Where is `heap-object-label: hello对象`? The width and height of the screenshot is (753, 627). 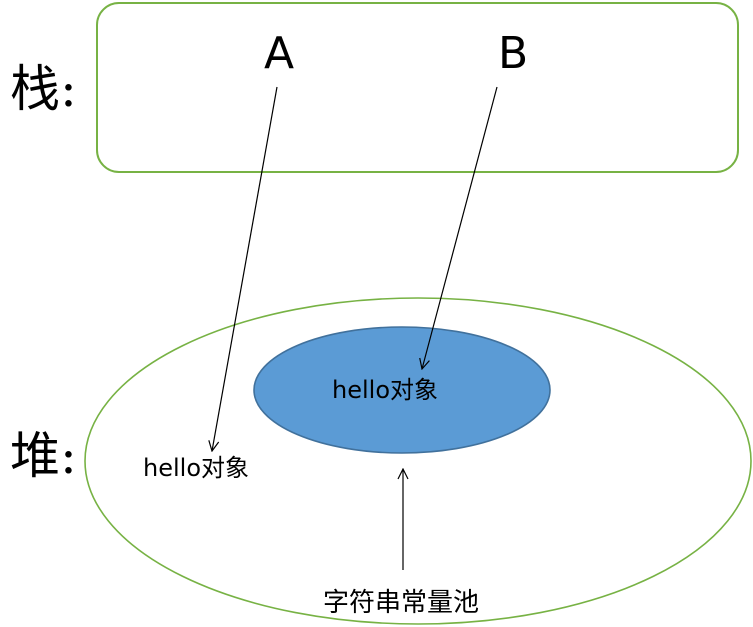 heap-object-label: hello对象 is located at coordinates (196, 468).